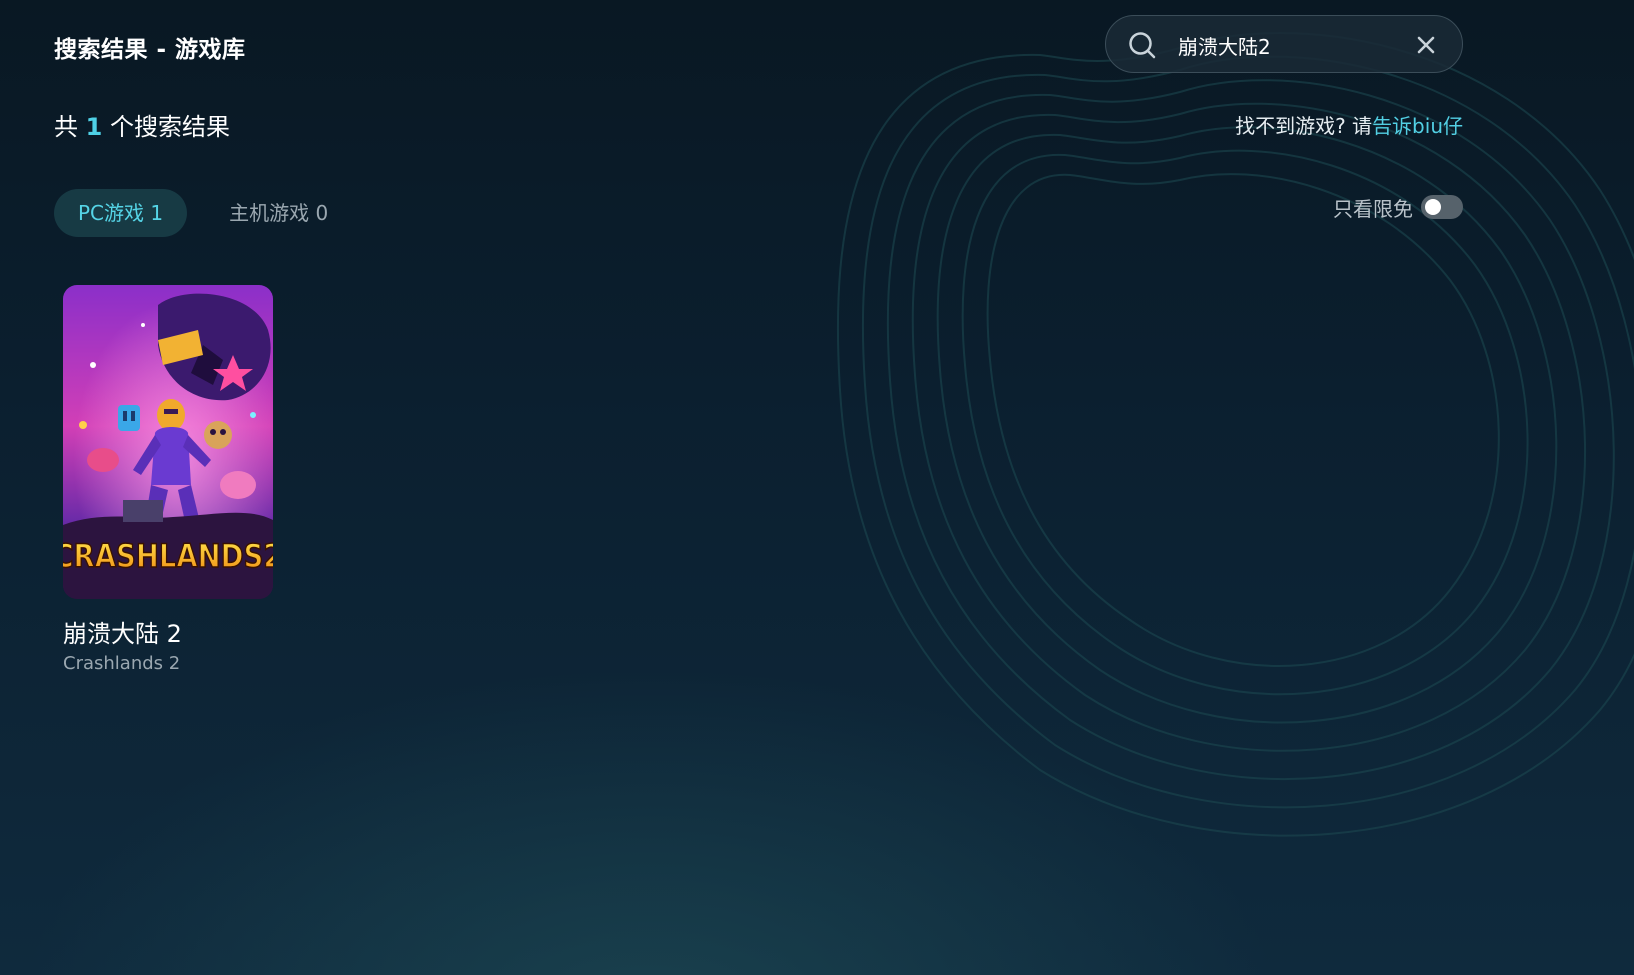  I want to click on search-input, so click(1288, 45).